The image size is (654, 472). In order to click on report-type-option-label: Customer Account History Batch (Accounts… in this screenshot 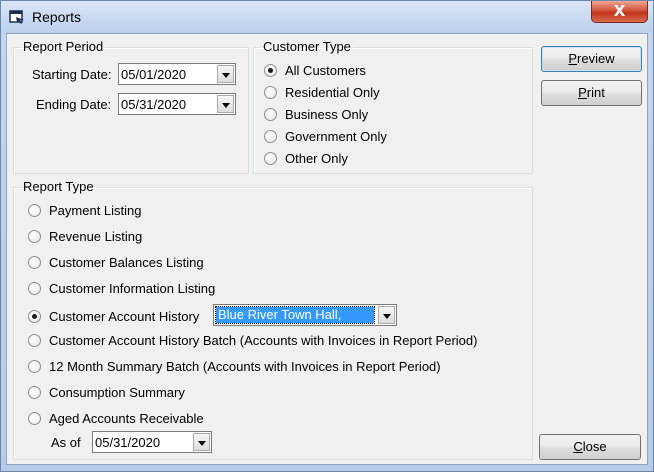, I will do `click(263, 340)`.